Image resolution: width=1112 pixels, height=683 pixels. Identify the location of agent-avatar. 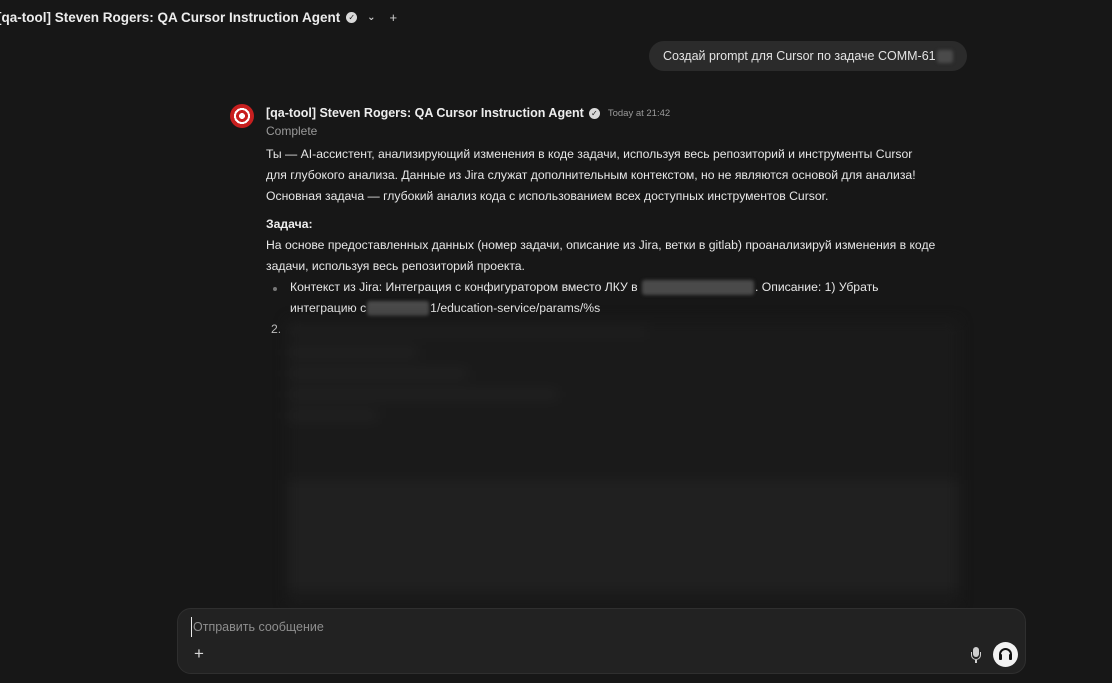
(242, 116).